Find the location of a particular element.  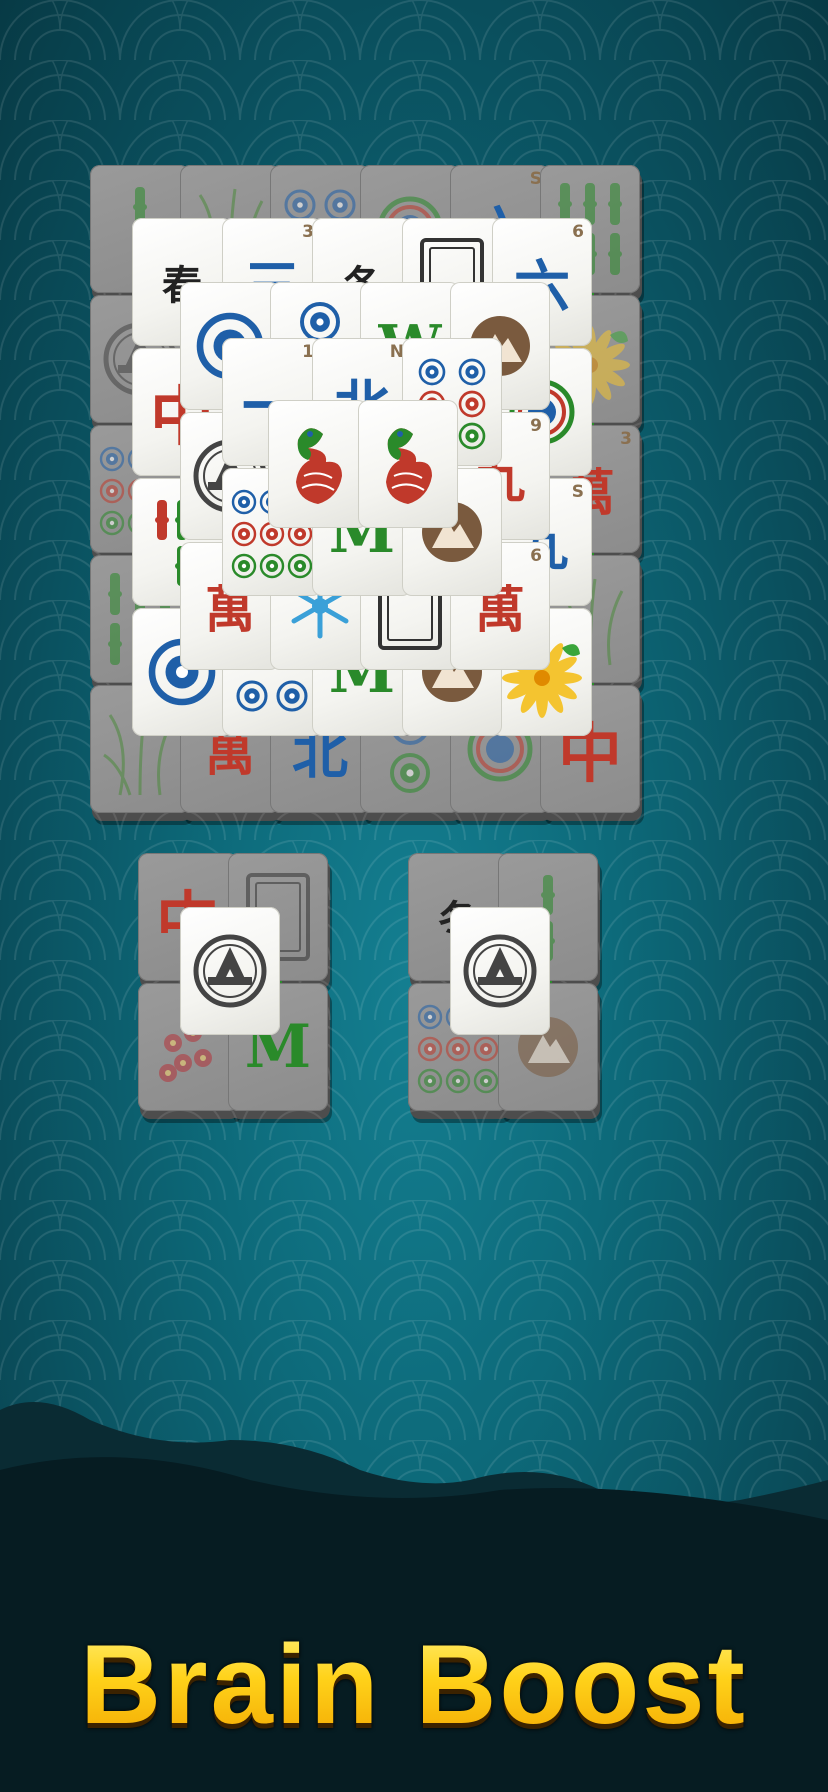

brain-boost-title: Brain Boost is located at coordinates (414, 1684).